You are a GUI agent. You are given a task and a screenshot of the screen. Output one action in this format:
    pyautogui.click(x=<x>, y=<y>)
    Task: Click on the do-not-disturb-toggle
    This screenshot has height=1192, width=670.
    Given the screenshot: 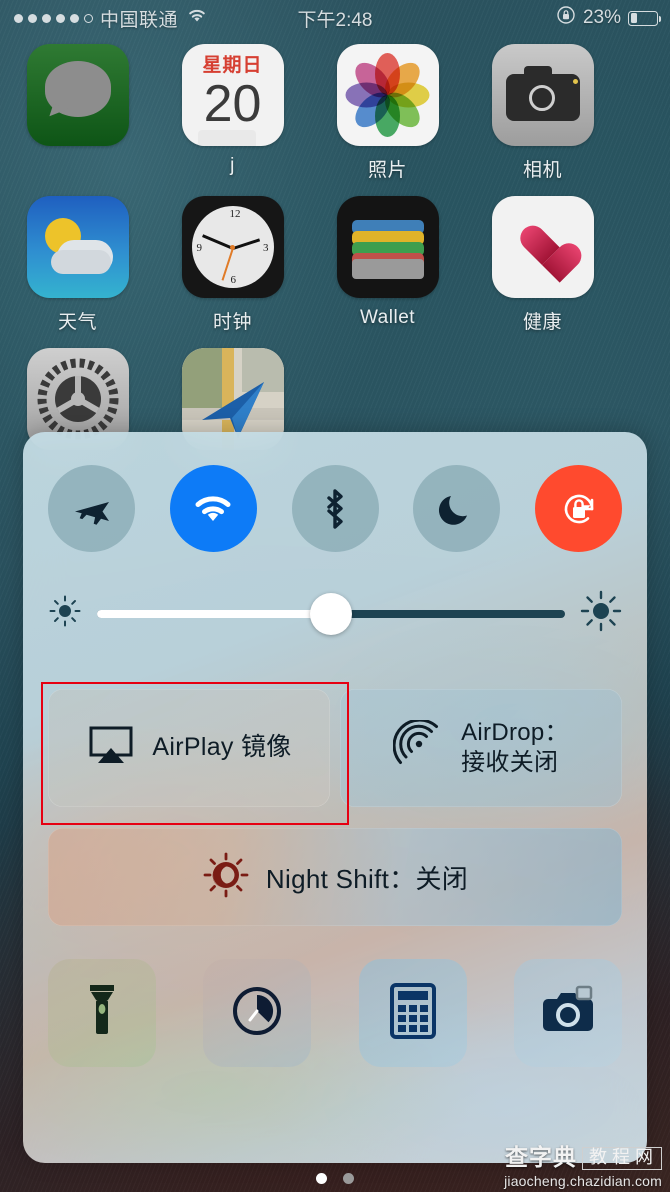 What is the action you would take?
    pyautogui.click(x=457, y=508)
    